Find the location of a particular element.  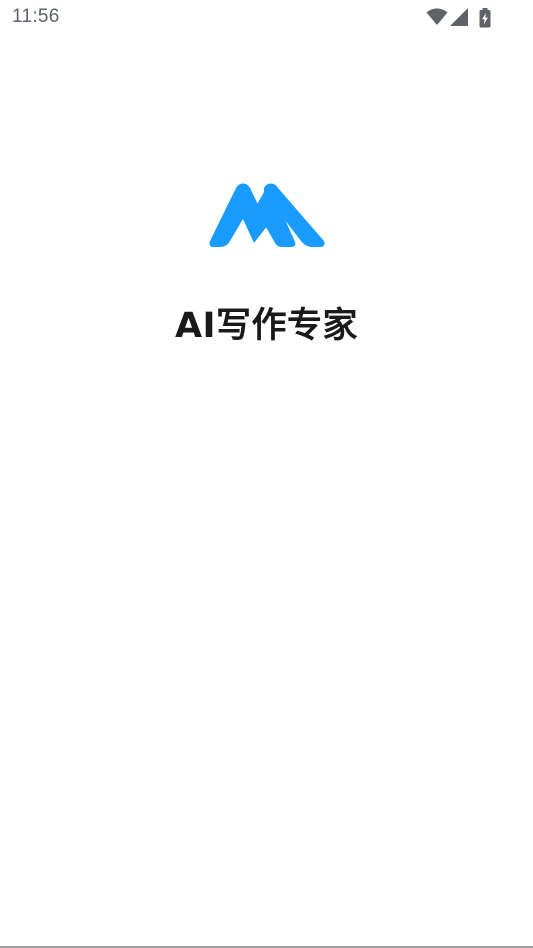

status-time: 11:56 is located at coordinates (36, 16).